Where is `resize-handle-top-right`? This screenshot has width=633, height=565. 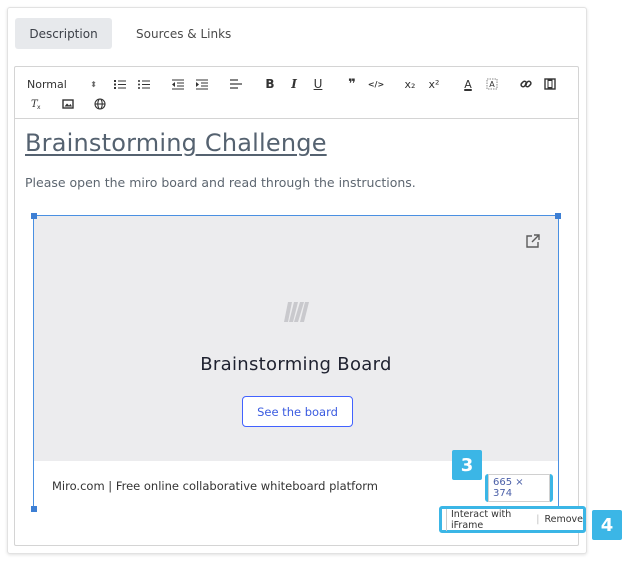
resize-handle-top-right is located at coordinates (558, 216).